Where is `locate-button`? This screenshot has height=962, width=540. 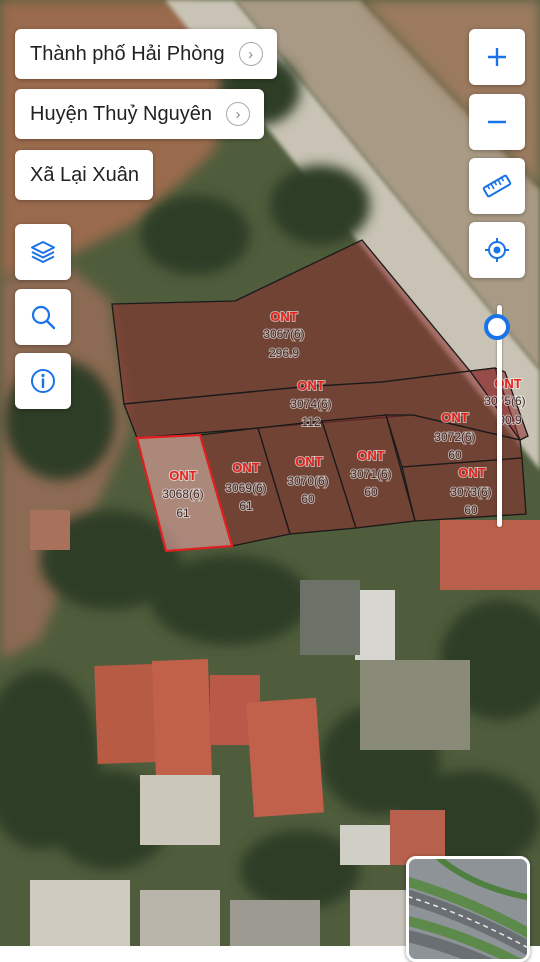 locate-button is located at coordinates (497, 250).